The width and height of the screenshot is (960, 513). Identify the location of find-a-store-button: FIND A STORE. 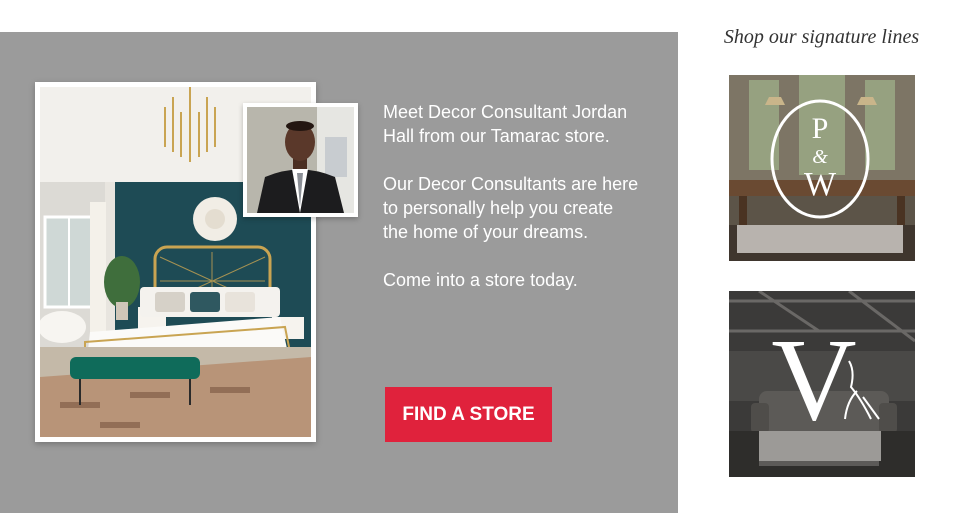
(468, 414).